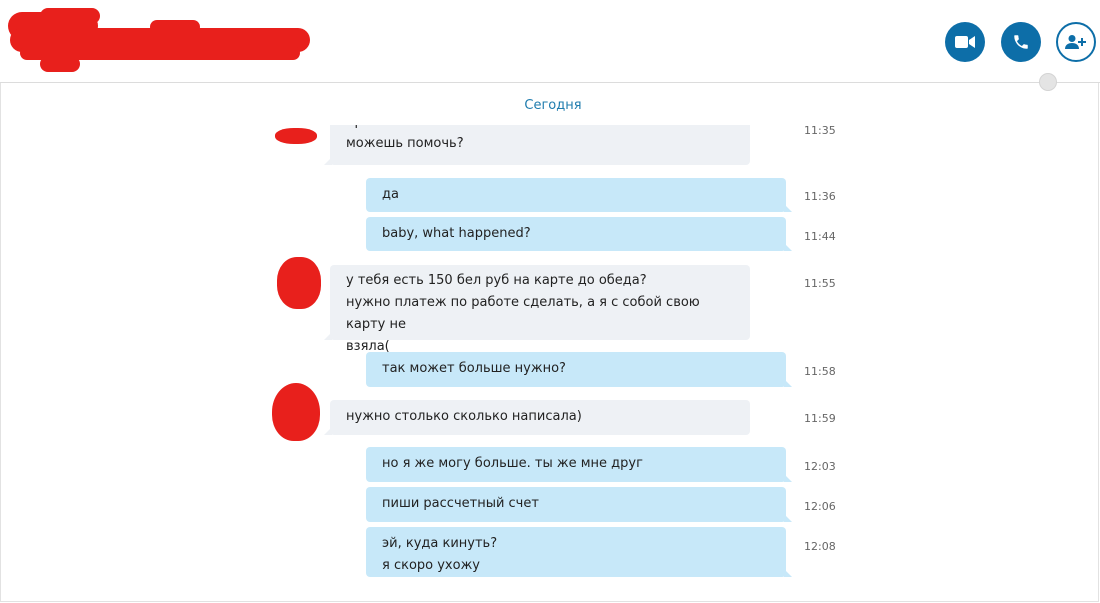 The image size is (1100, 603). What do you see at coordinates (405, 143) in the screenshot?
I see `message-line: можешь помочь?` at bounding box center [405, 143].